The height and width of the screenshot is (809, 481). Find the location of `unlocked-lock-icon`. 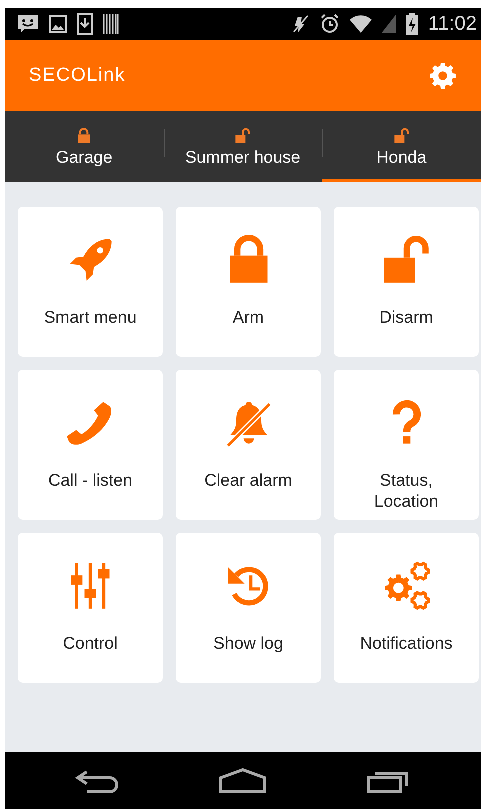

unlocked-lock-icon is located at coordinates (407, 260).